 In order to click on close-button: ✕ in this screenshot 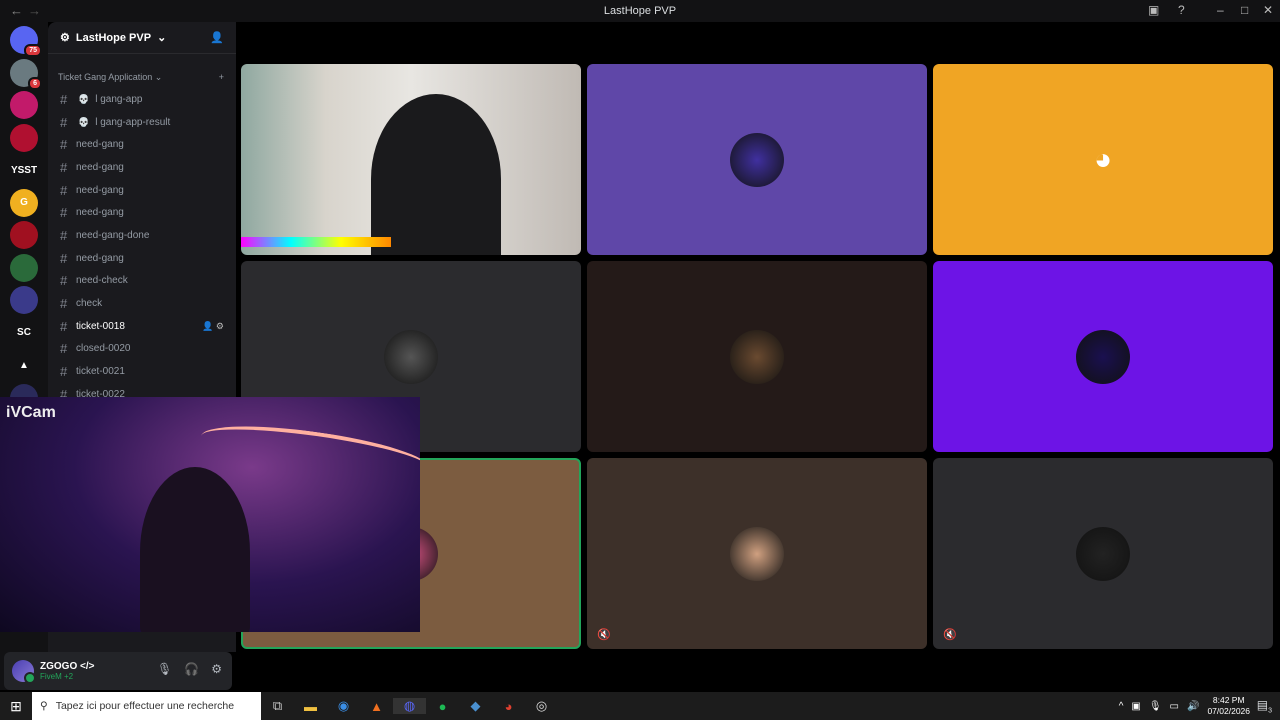, I will do `click(1268, 10)`.